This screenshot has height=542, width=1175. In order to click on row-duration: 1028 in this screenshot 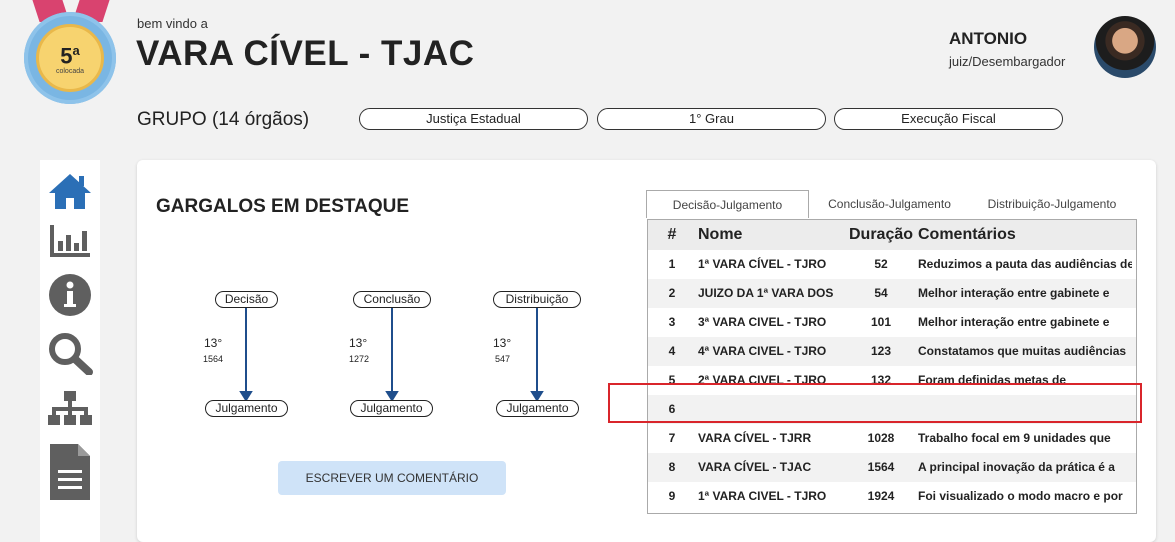, I will do `click(881, 438)`.